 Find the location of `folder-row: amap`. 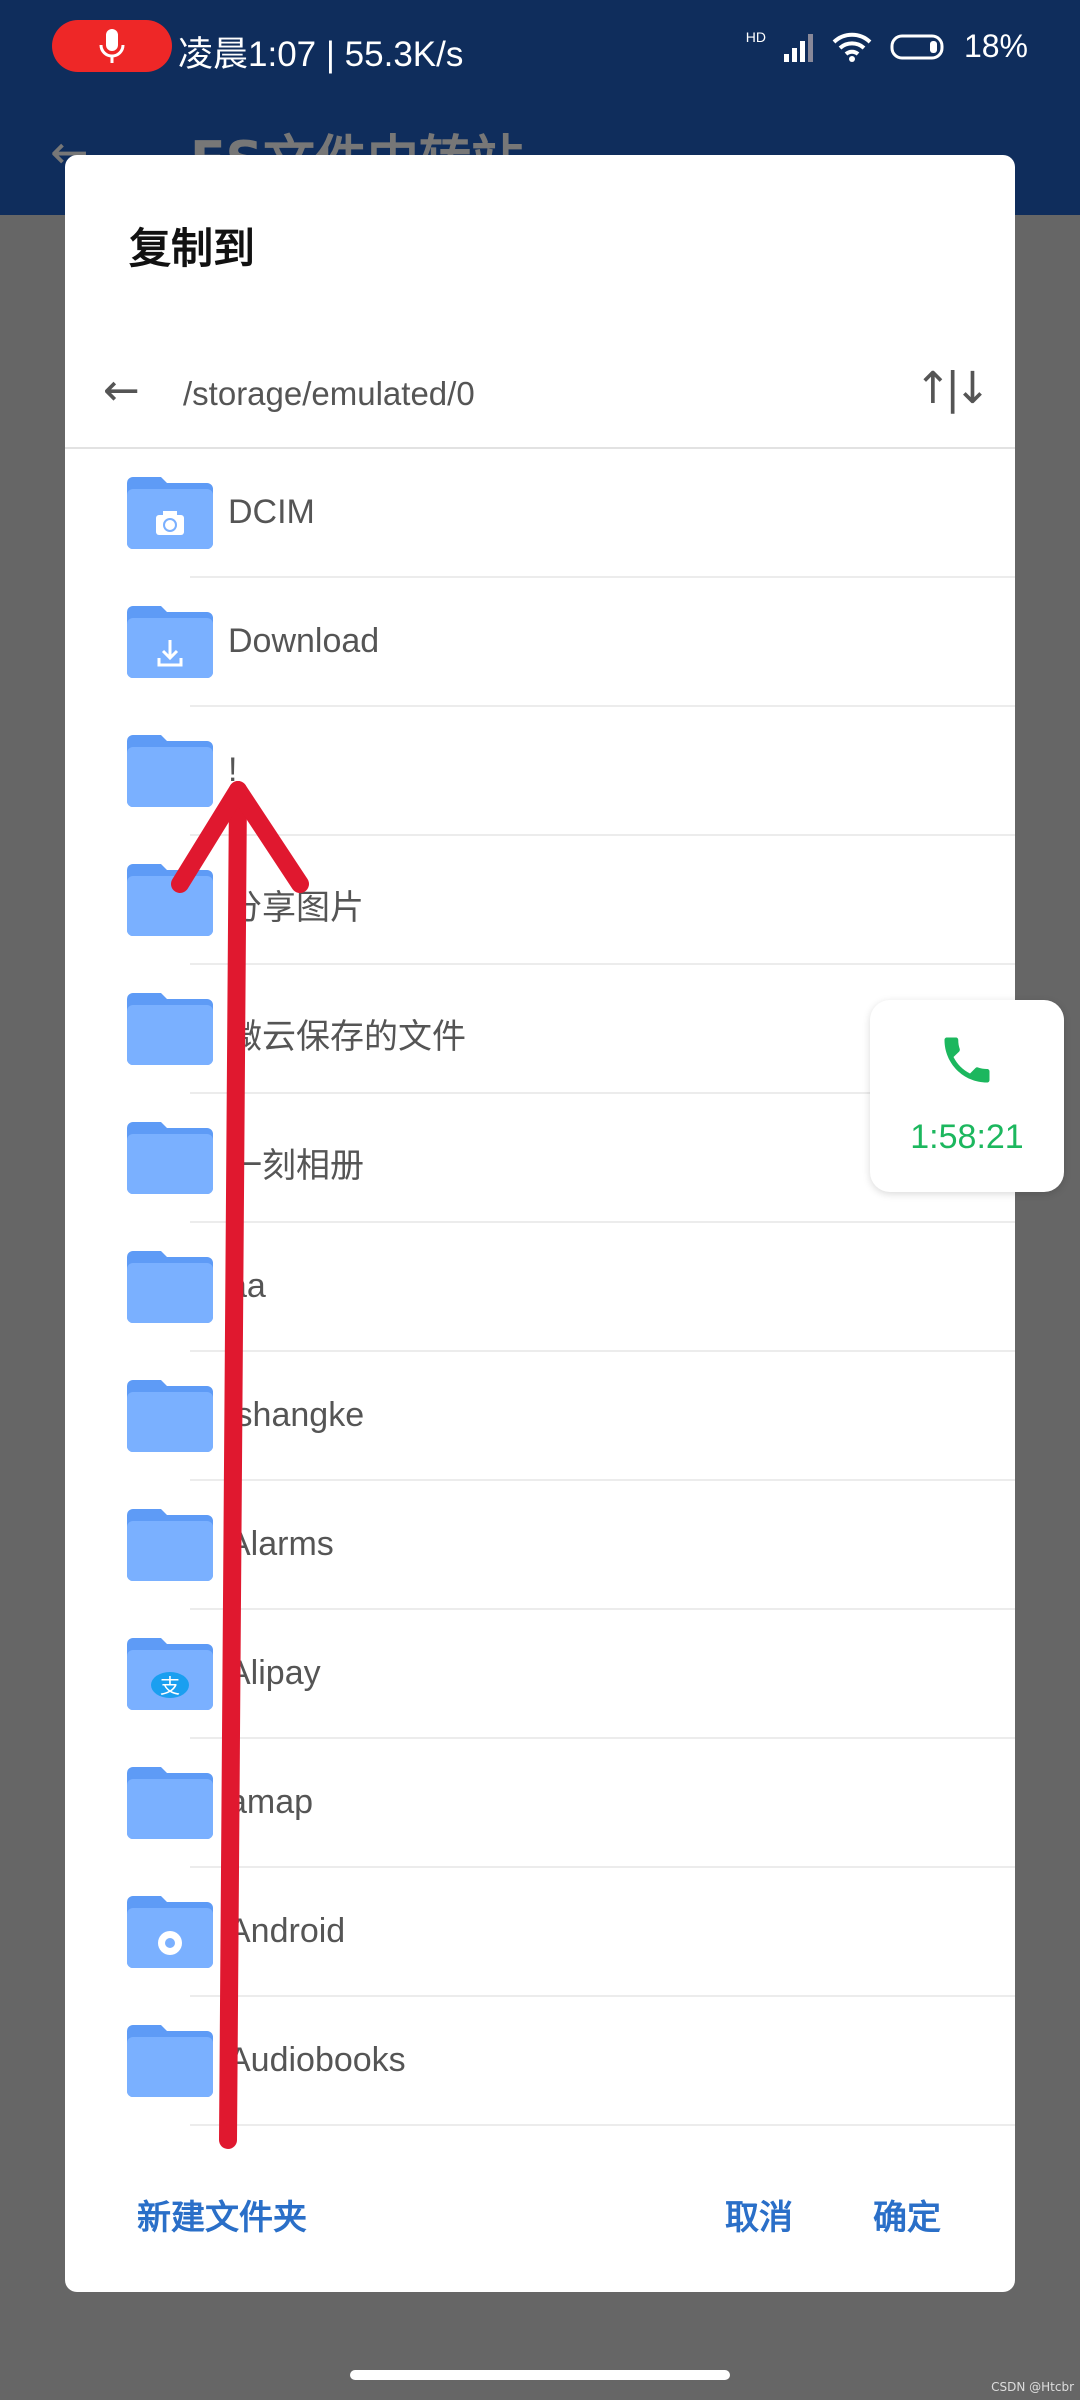

folder-row: amap is located at coordinates (540, 1803).